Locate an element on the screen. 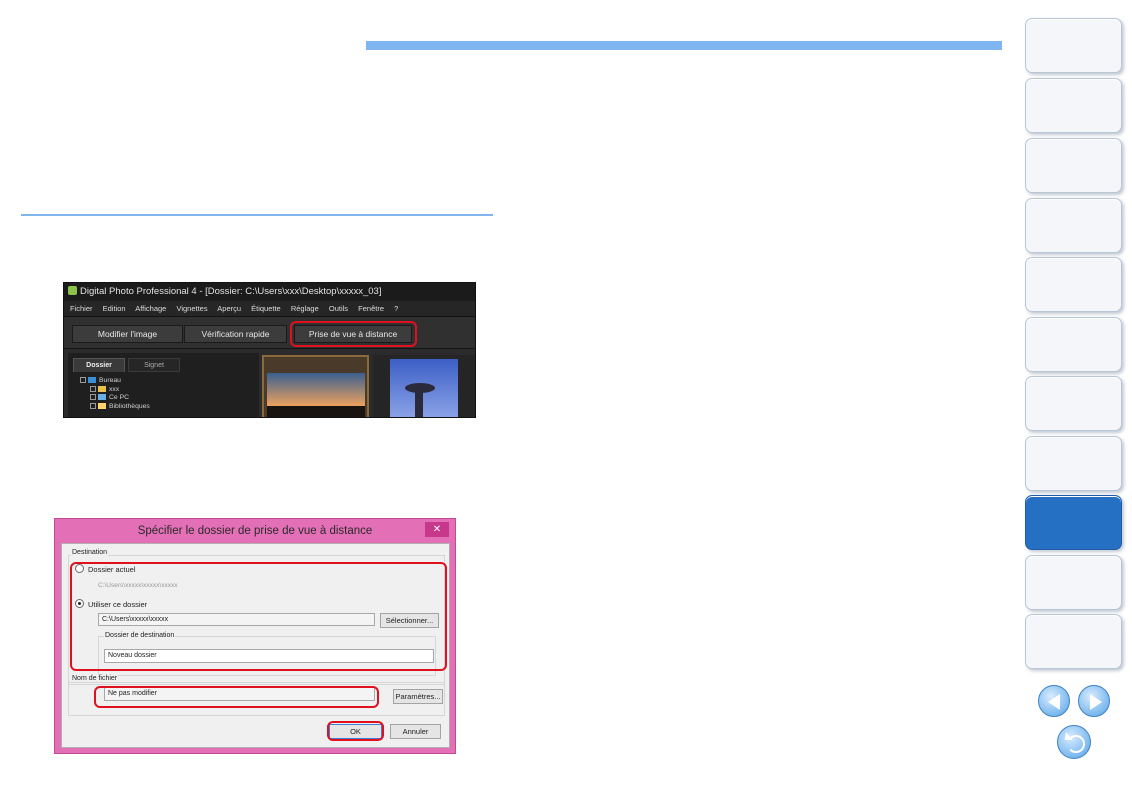 This screenshot has width=1132, height=800. tree-item-ce-pc: Ce PC is located at coordinates (115, 398).